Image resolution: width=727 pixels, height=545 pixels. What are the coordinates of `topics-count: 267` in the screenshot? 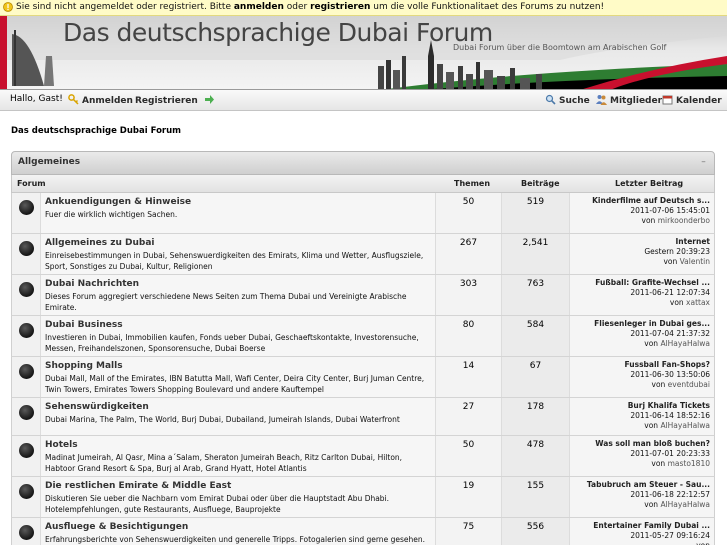 It's located at (468, 243).